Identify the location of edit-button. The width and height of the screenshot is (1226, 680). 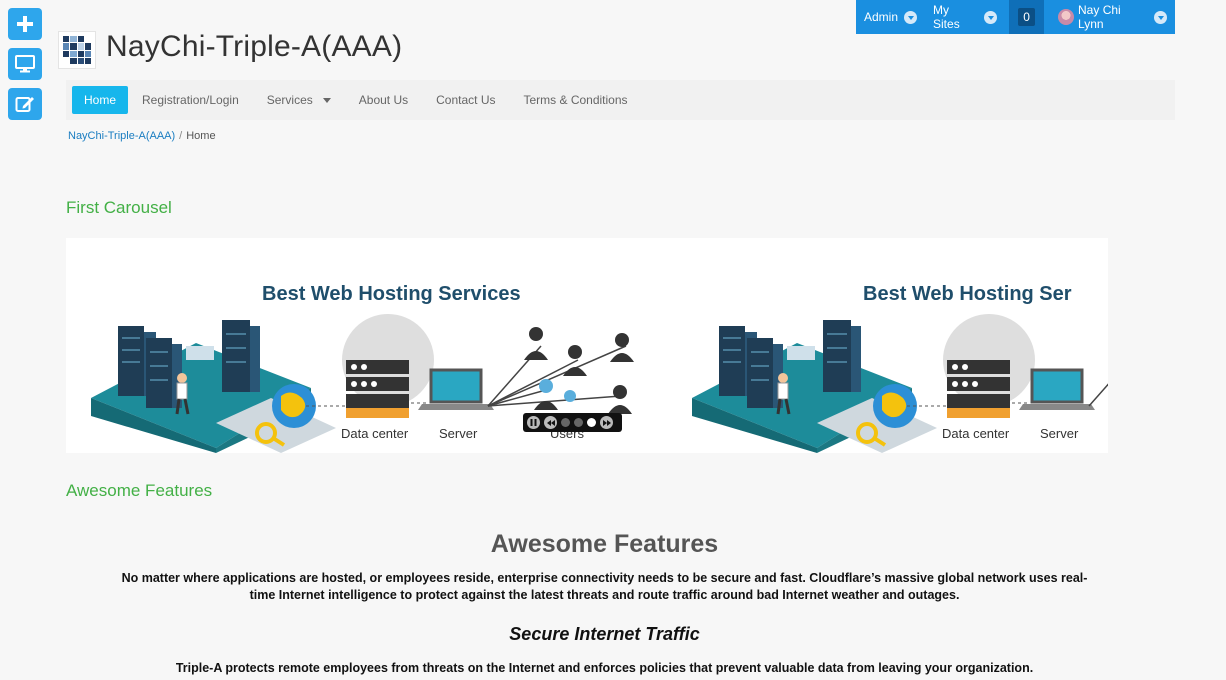
(25, 104).